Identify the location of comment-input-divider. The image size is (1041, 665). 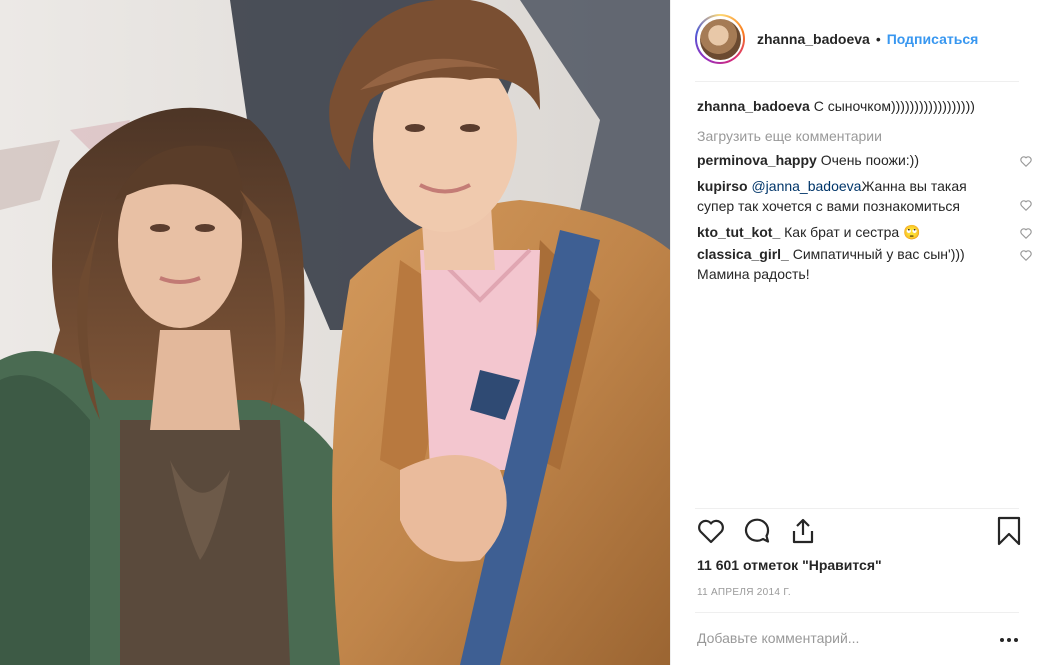
(857, 612).